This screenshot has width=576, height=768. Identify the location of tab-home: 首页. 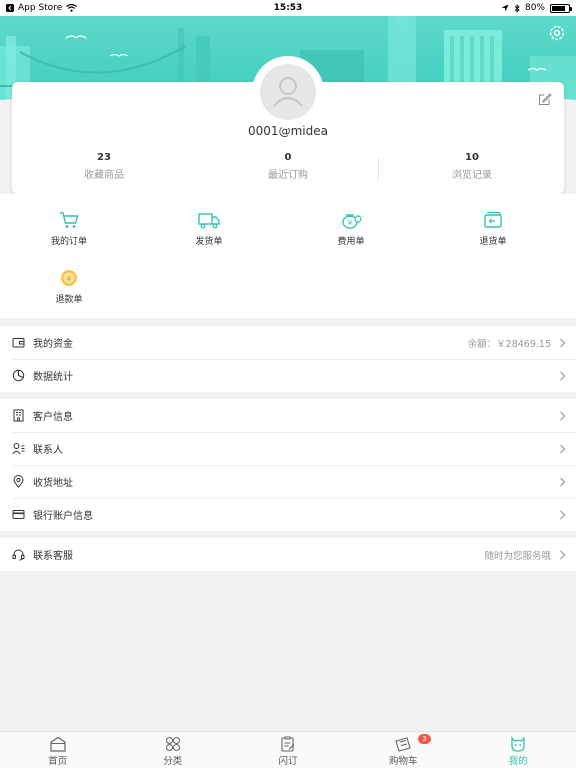
(57, 750).